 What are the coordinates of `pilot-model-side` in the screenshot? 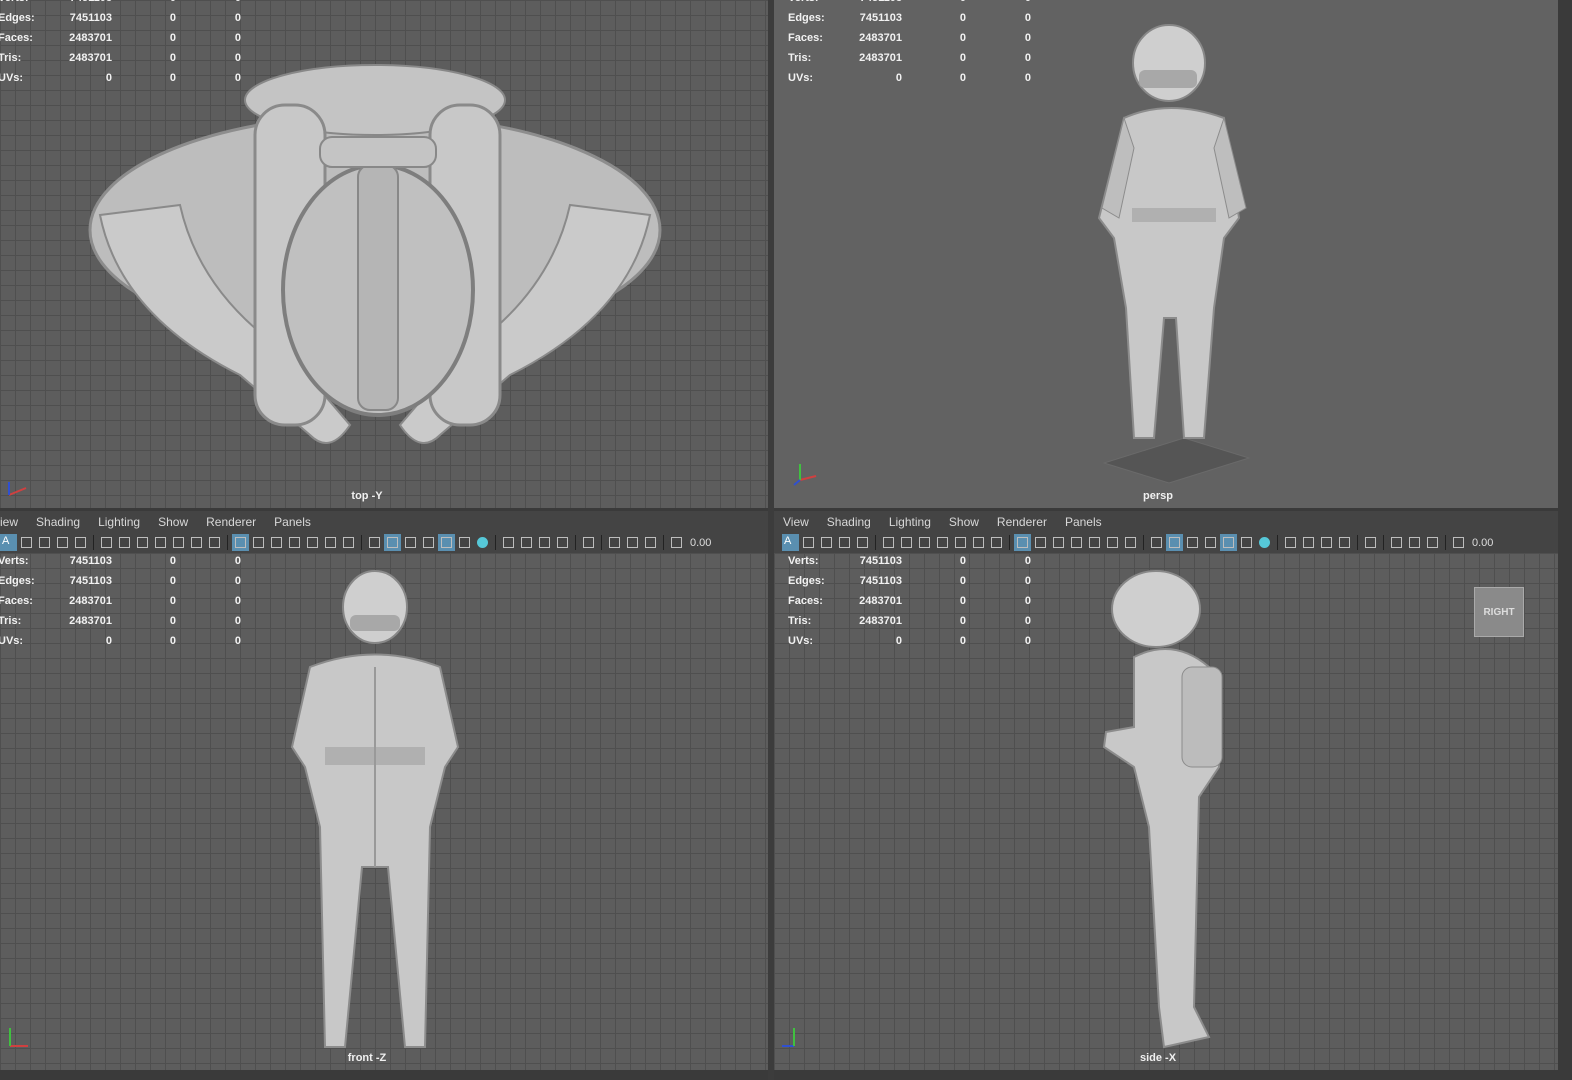 It's located at (1164, 812).